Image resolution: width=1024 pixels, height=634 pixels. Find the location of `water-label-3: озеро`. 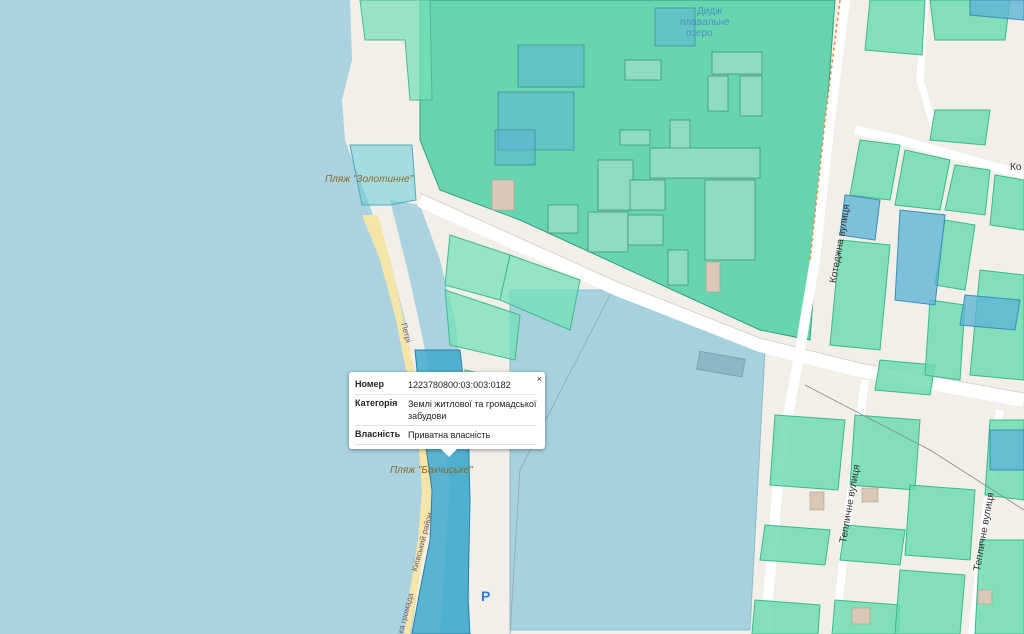

water-label-3: озеро is located at coordinates (699, 33).